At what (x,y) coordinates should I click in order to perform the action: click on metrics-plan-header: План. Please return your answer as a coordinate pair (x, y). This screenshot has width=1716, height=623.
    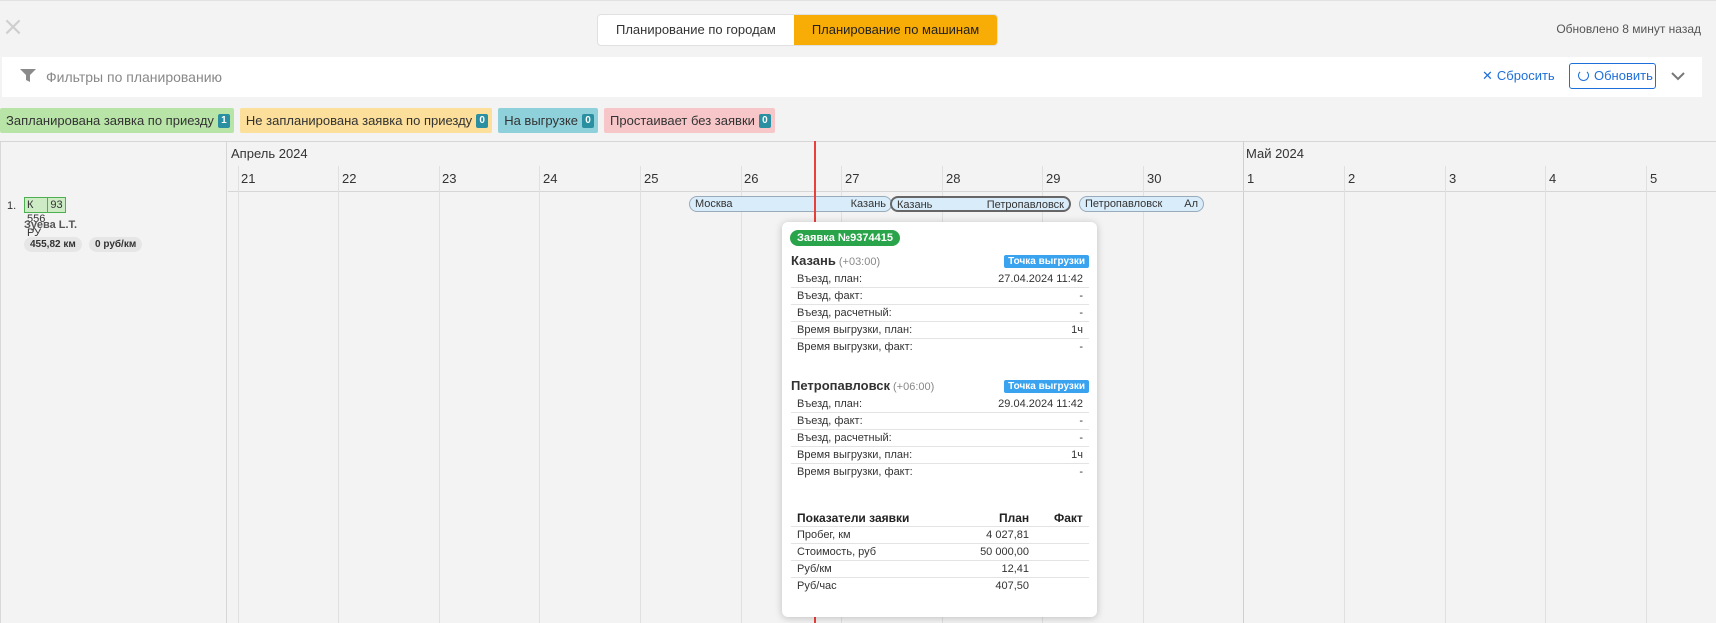
    Looking at the image, I should click on (1014, 518).